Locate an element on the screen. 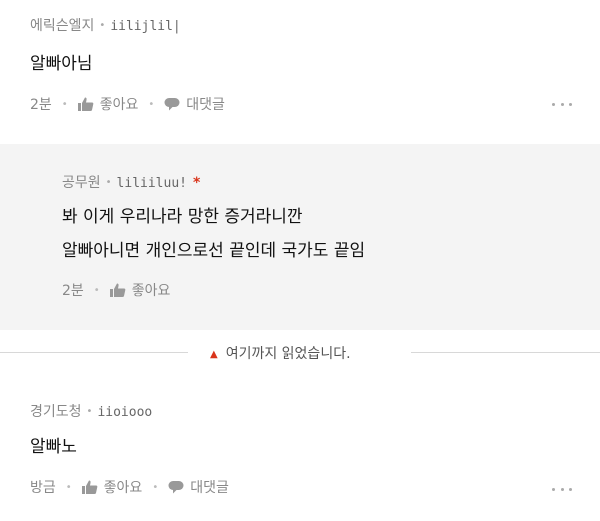 The width and height of the screenshot is (600, 521). comment-user-id: iioiooo is located at coordinates (124, 412).